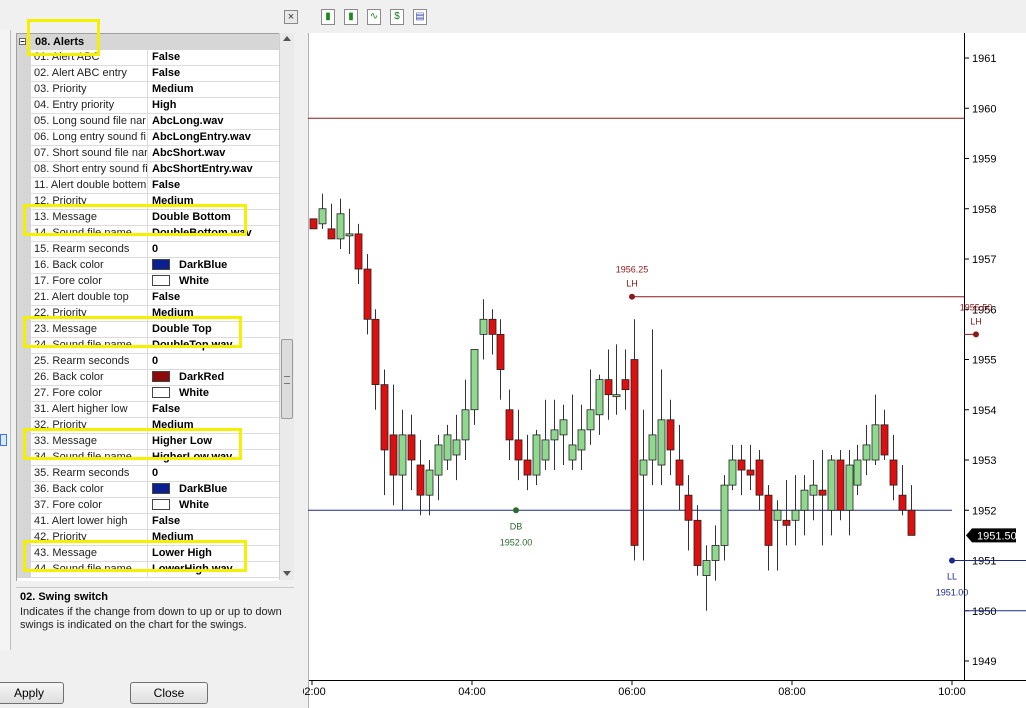 The width and height of the screenshot is (1026, 708). I want to click on close-button: Close, so click(169, 693).